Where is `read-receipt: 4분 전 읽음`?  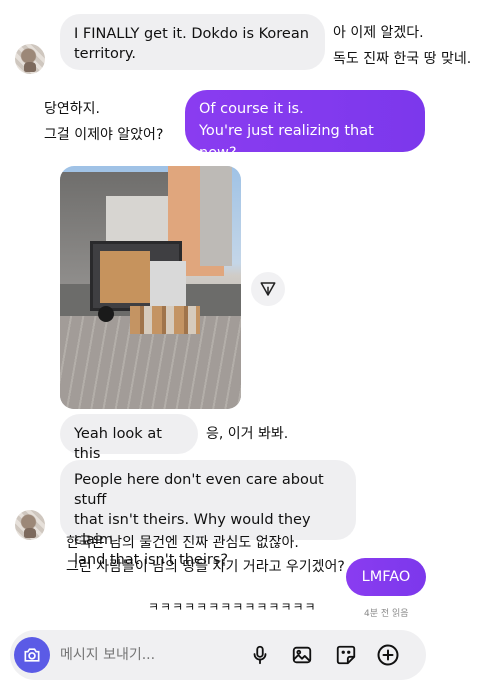 read-receipt: 4분 전 읽음 is located at coordinates (386, 614).